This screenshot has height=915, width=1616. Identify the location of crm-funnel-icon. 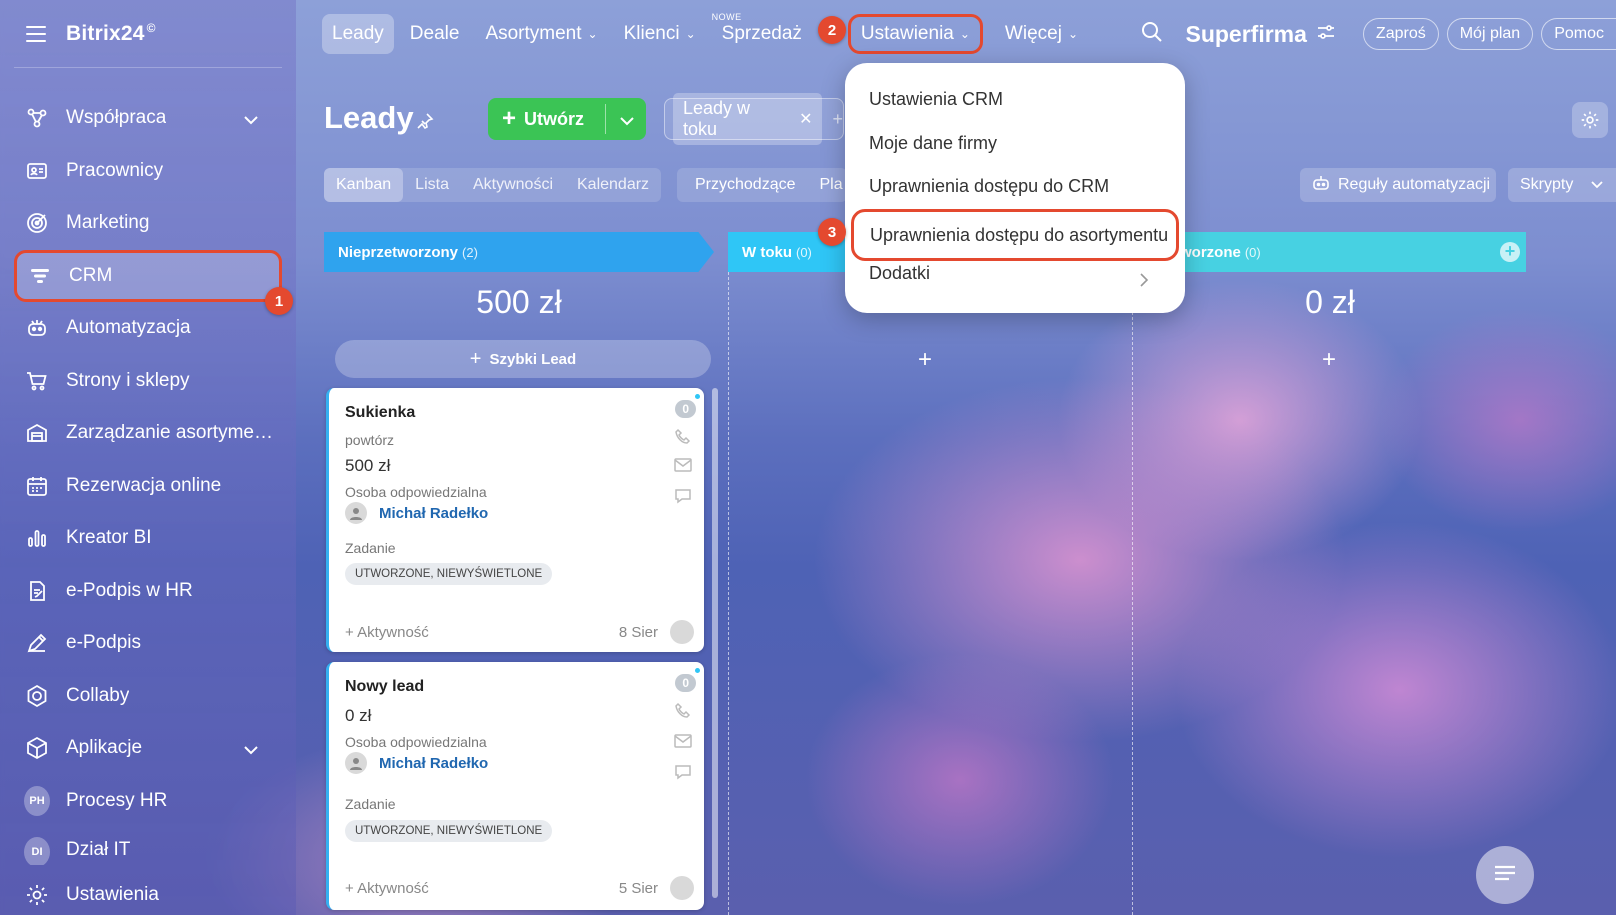
(40, 276).